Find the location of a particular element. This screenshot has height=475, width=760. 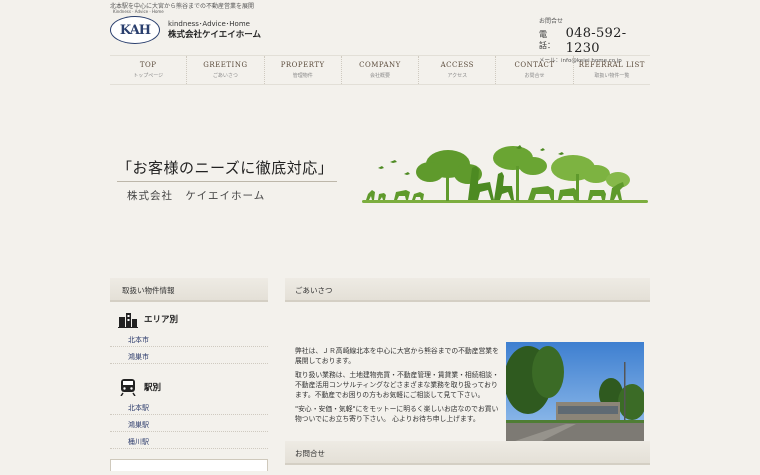

sidebar-link-station: 北本駅 is located at coordinates (189, 406).